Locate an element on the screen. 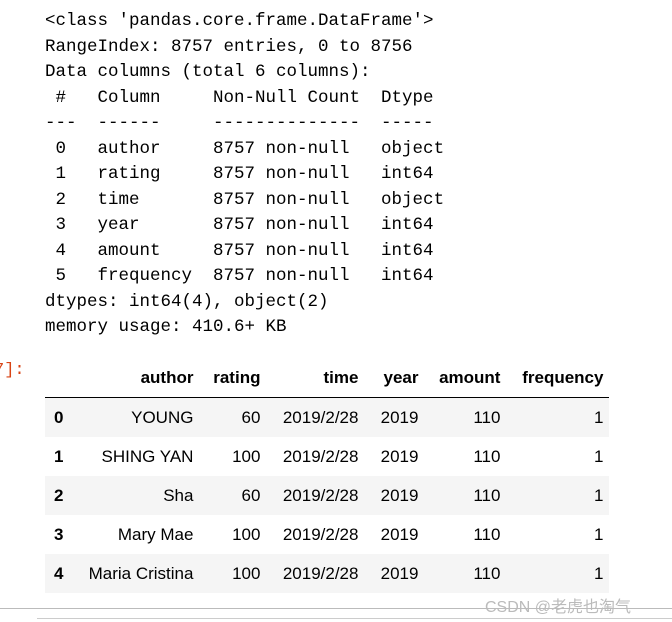  row-index: 1 is located at coordinates (59, 456).